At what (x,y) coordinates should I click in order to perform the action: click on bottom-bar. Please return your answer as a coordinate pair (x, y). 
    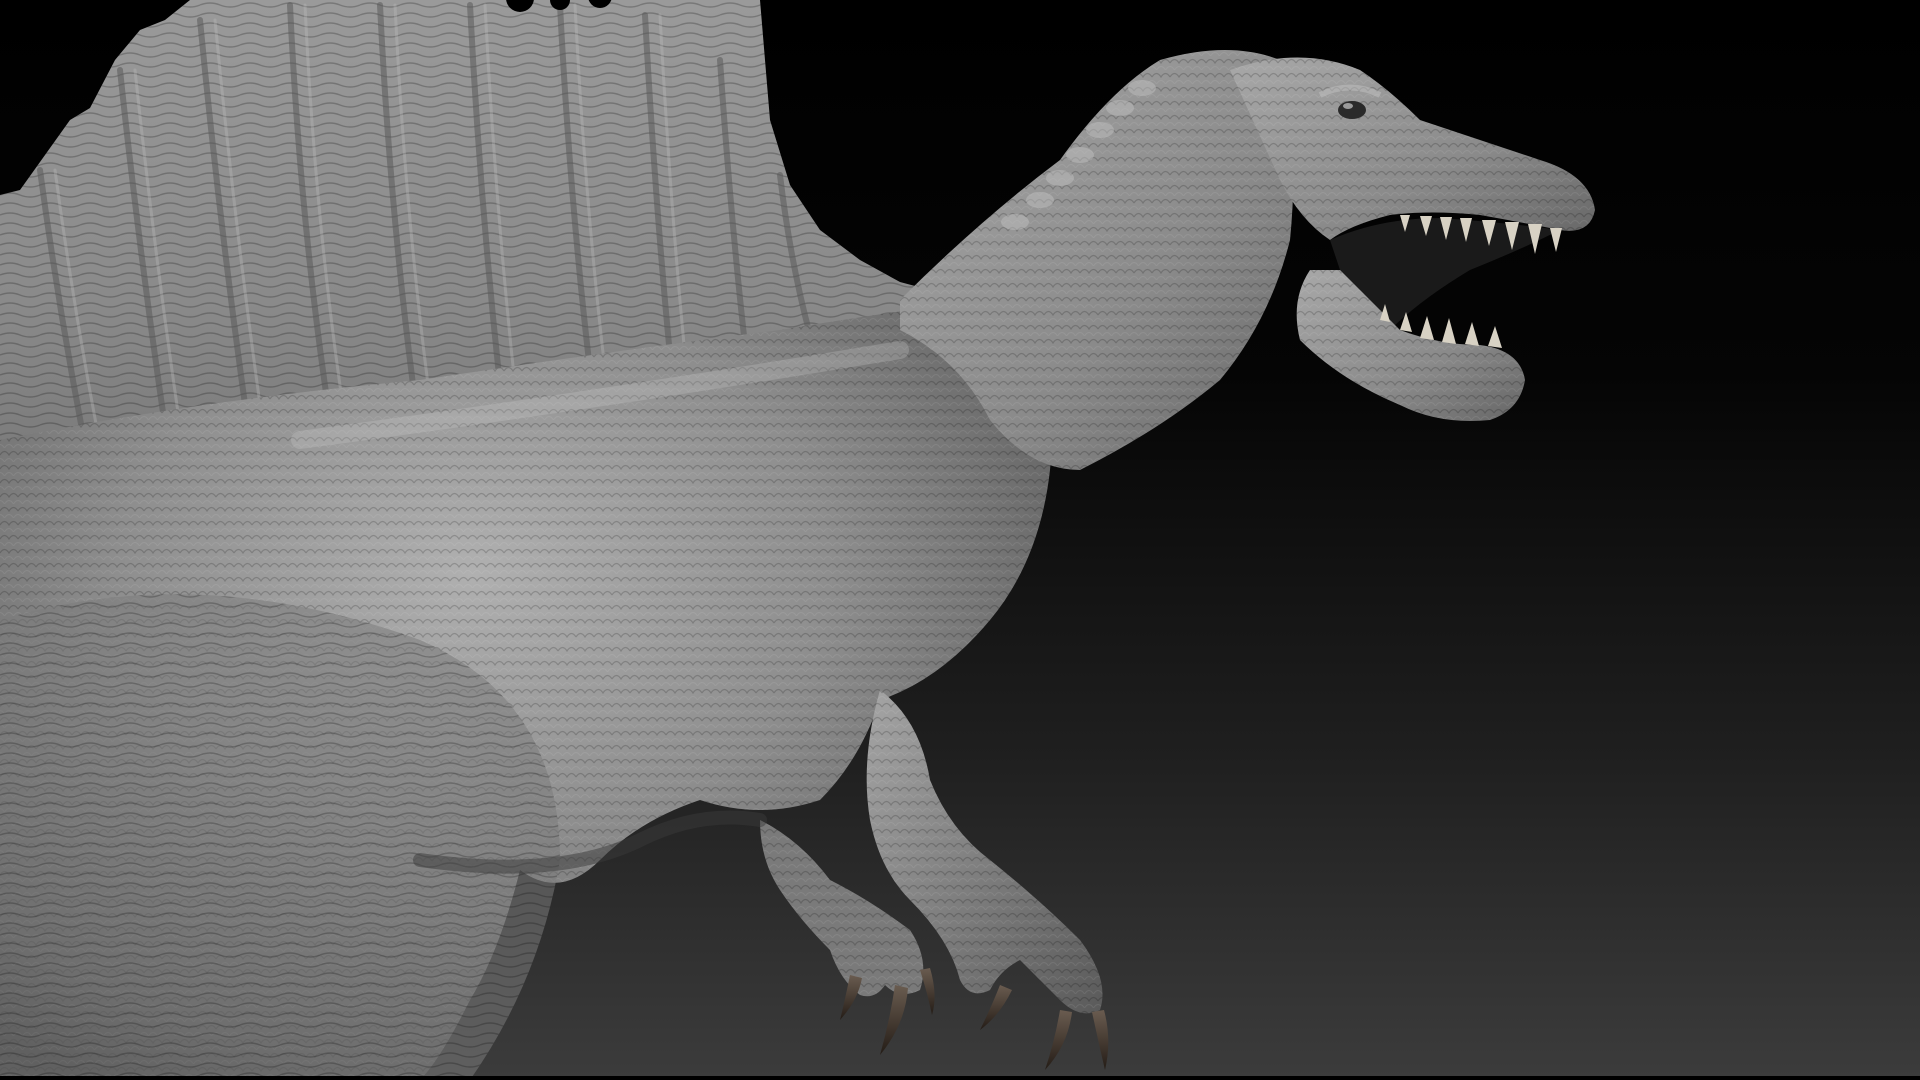
    Looking at the image, I should click on (960, 1078).